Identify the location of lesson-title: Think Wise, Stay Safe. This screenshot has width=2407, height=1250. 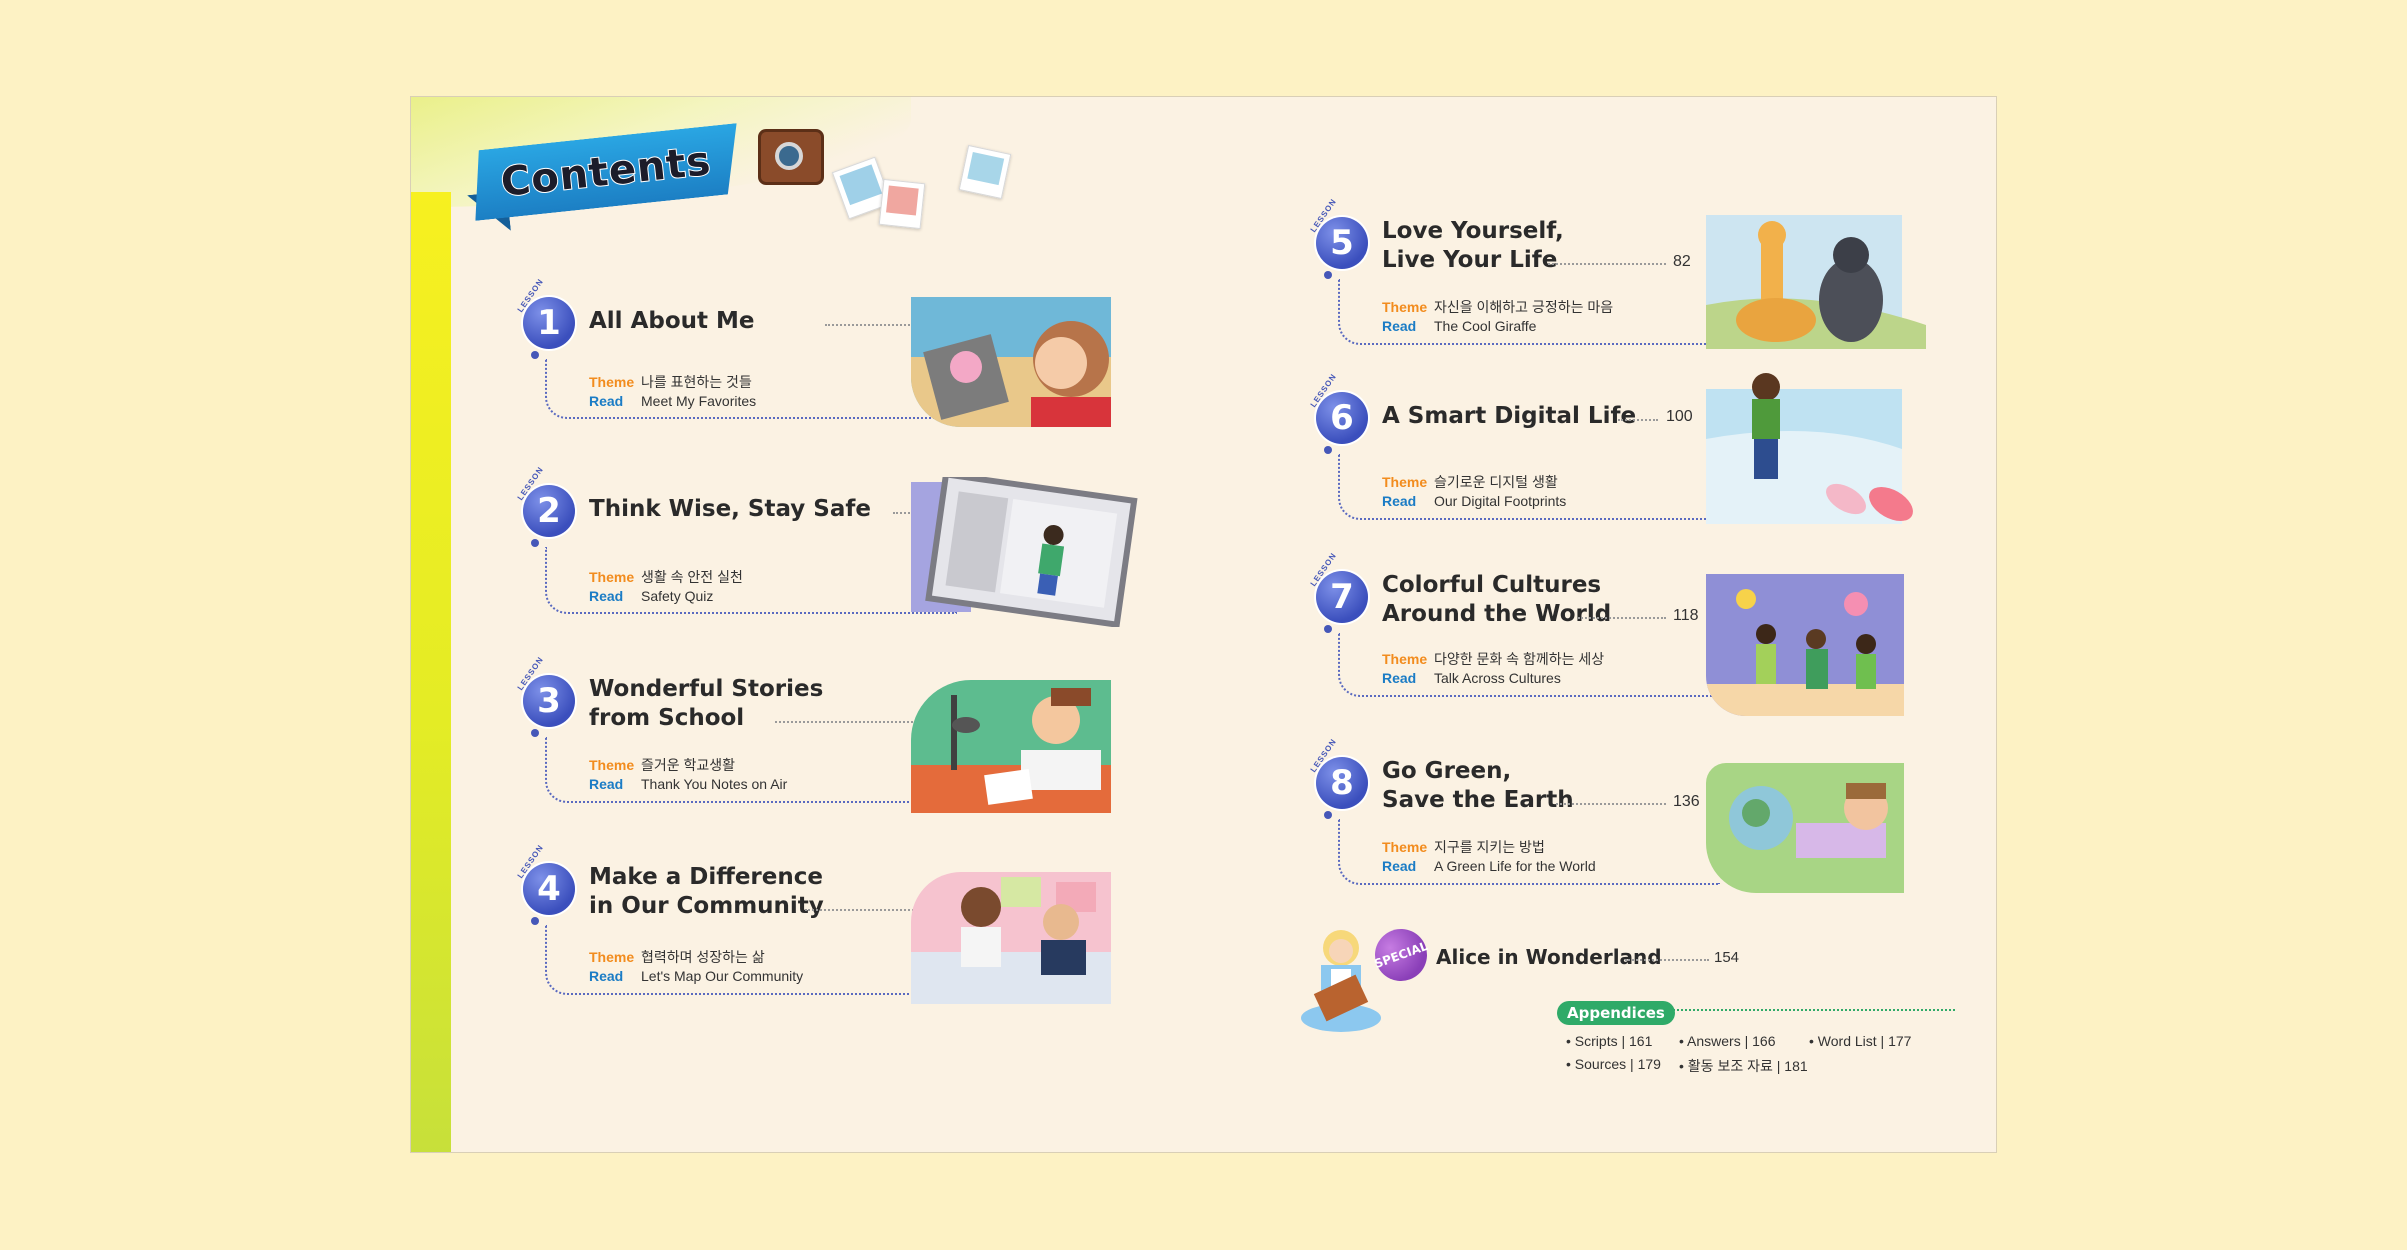
(730, 509).